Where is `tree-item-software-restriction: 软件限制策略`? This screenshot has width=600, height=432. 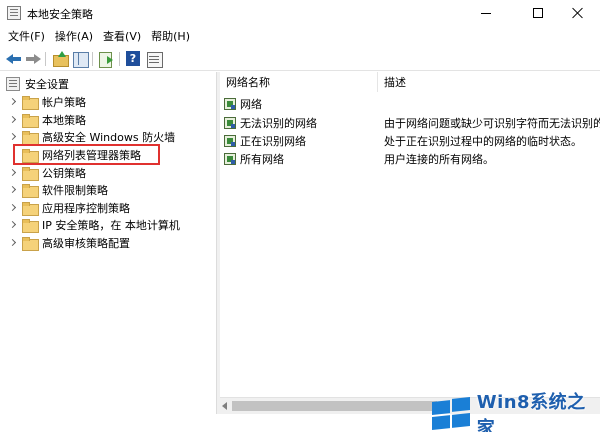 tree-item-software-restriction: 软件限制策略 is located at coordinates (58, 189).